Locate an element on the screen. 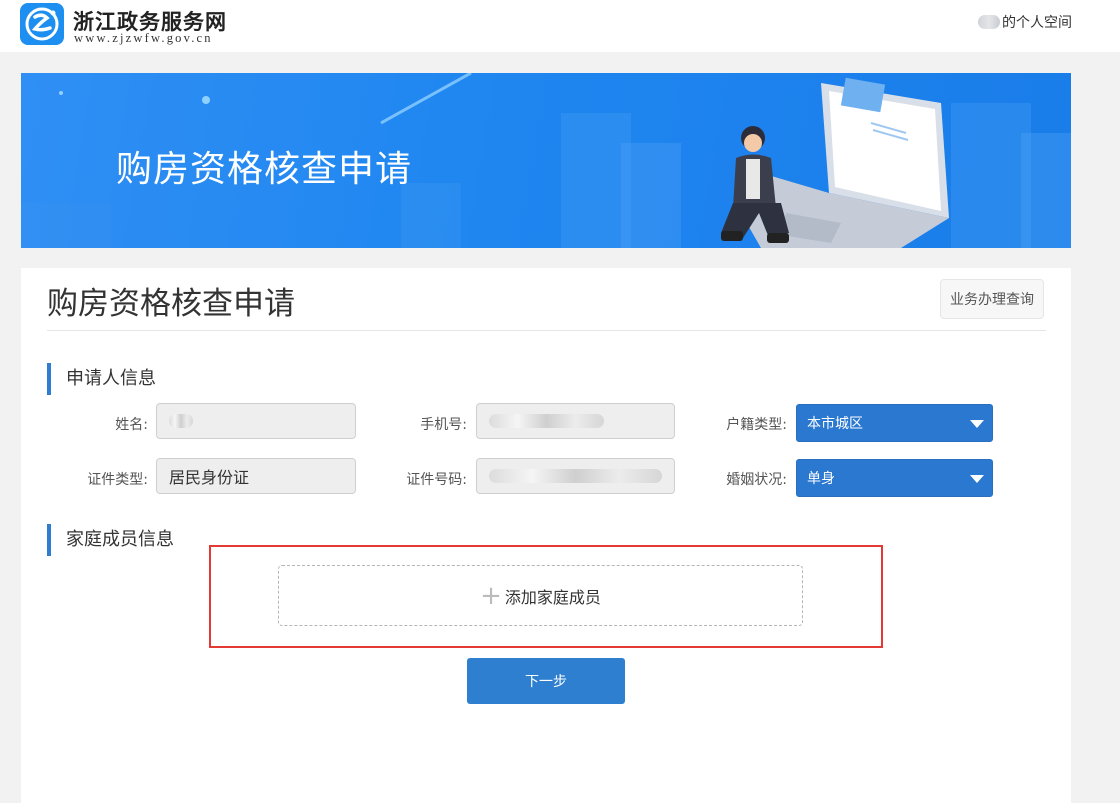  blurred-id-number-value is located at coordinates (575, 476).